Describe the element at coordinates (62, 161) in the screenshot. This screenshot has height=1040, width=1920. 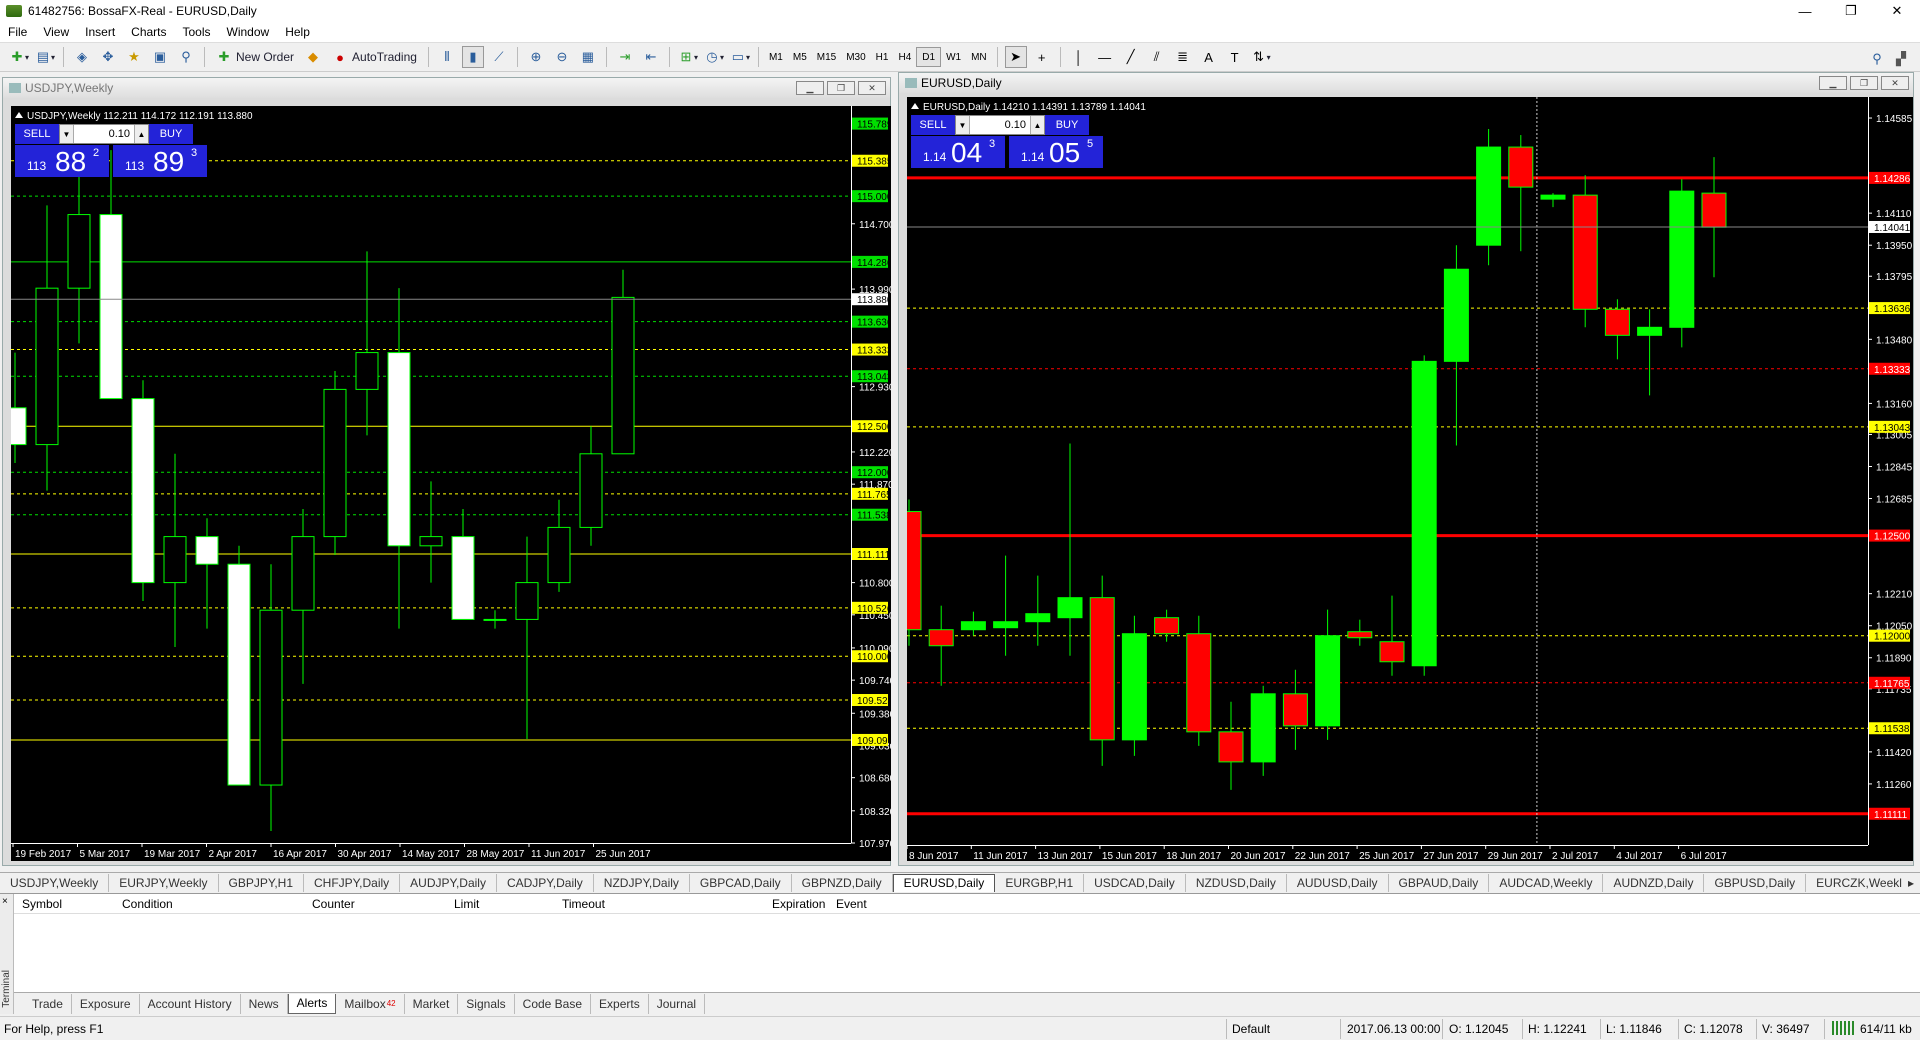
I see `bid-price-button: 113 88 2` at that location.